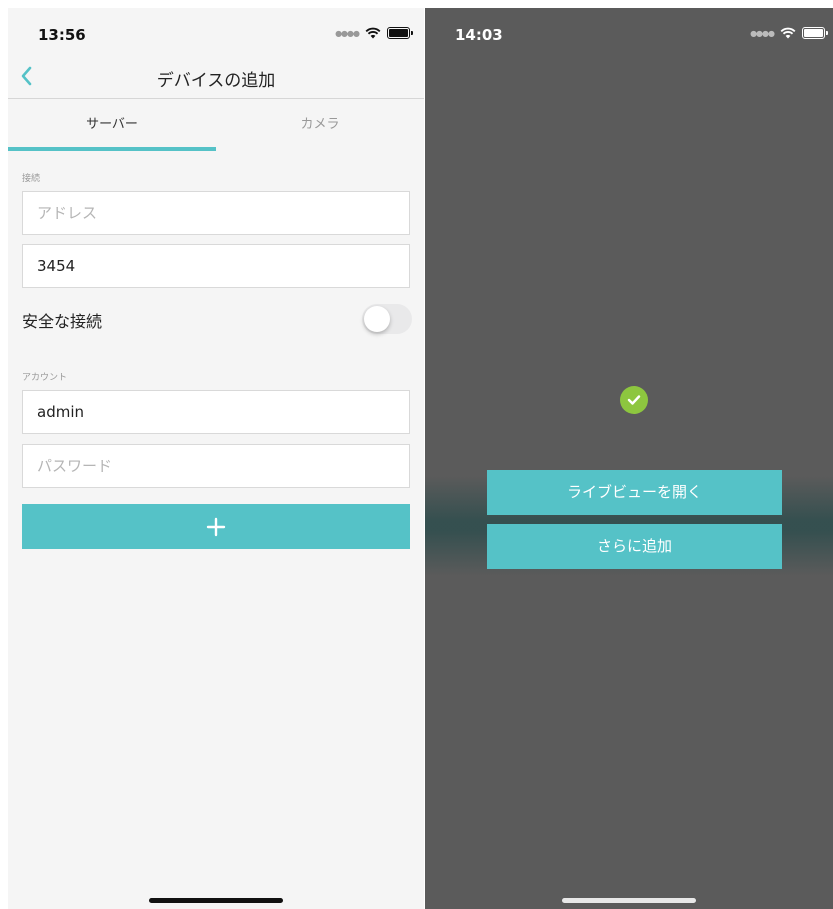  Describe the element at coordinates (479, 35) in the screenshot. I see `status-time: 14:03` at that location.